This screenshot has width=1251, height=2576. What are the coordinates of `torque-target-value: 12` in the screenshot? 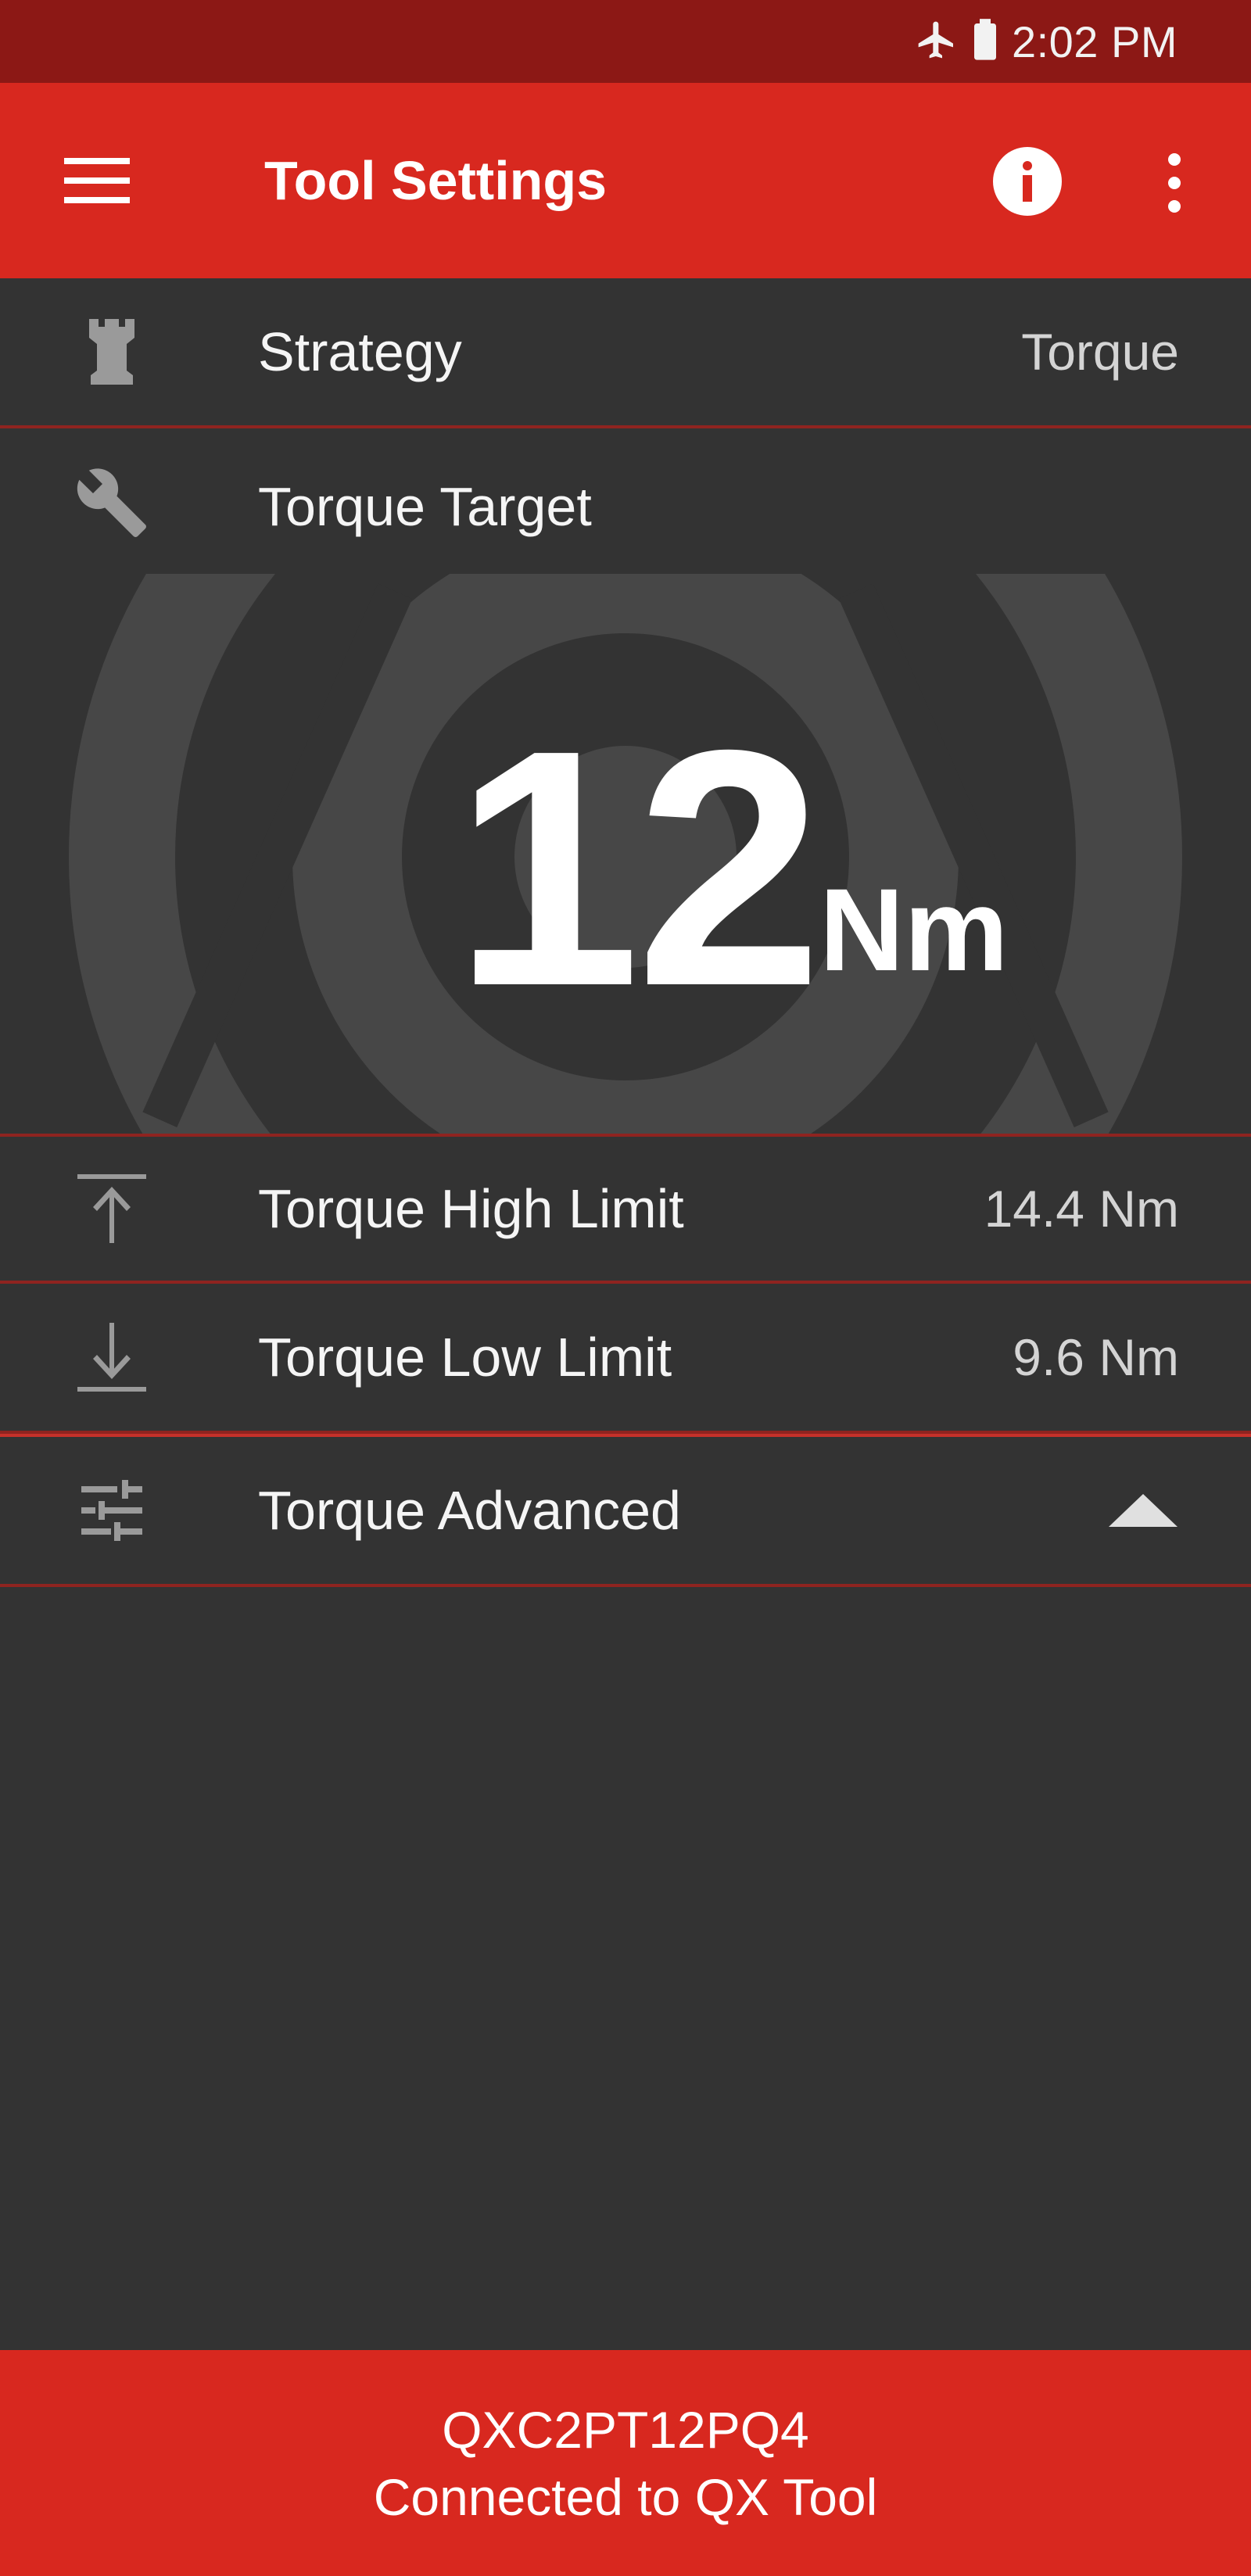 It's located at (638, 868).